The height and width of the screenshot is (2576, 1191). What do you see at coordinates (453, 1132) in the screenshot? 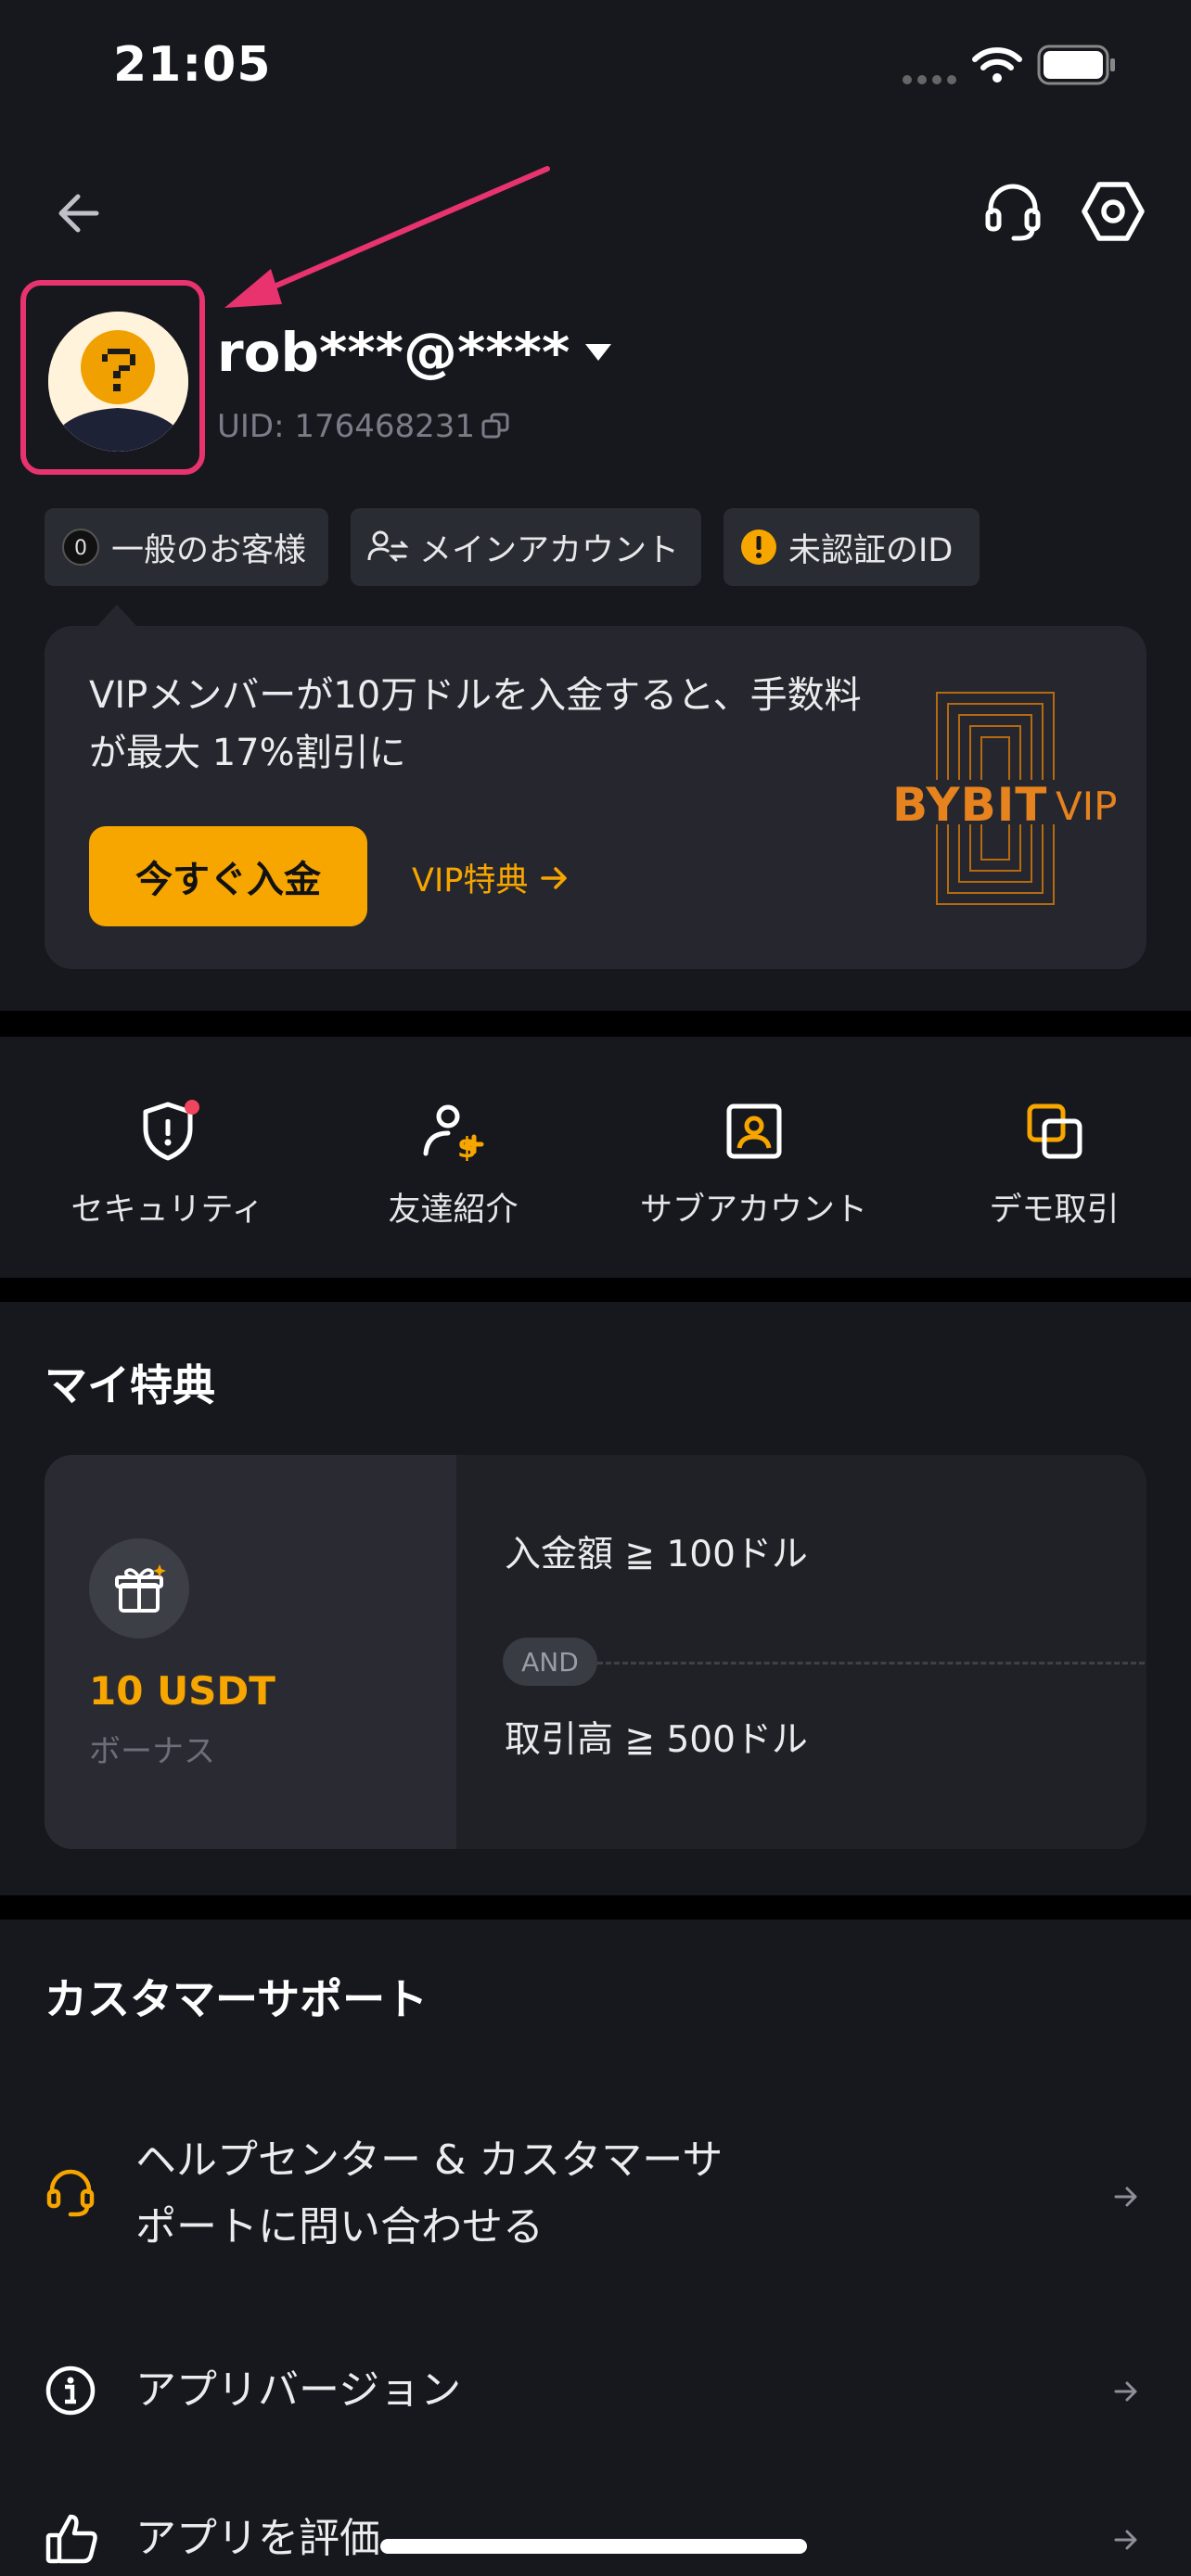
I see `referral-icon: $` at bounding box center [453, 1132].